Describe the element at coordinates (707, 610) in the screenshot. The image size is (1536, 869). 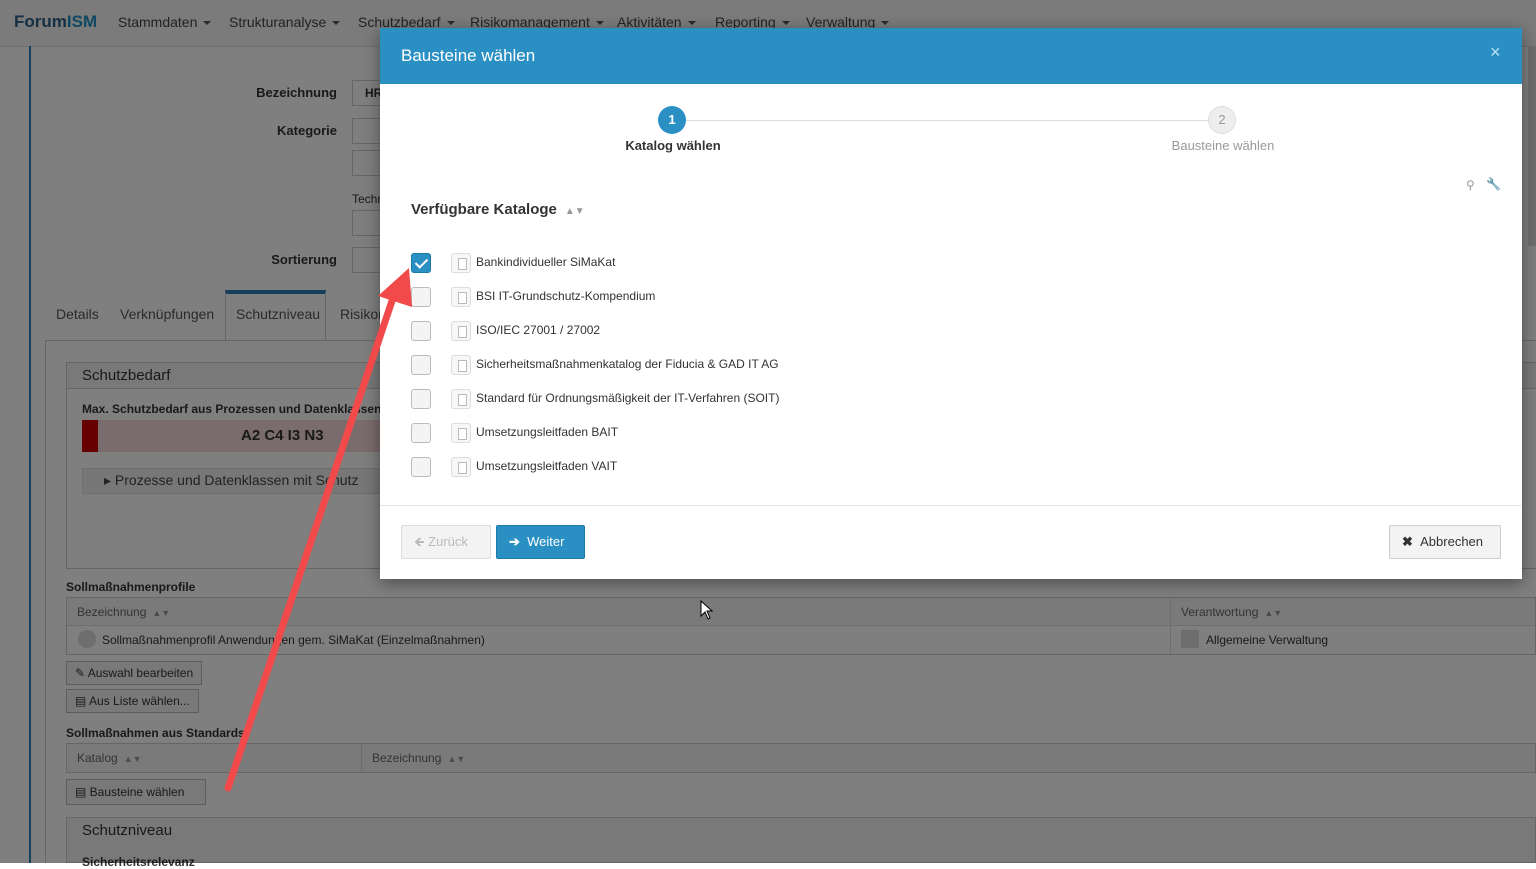
I see `mouse-cursor-icon` at that location.